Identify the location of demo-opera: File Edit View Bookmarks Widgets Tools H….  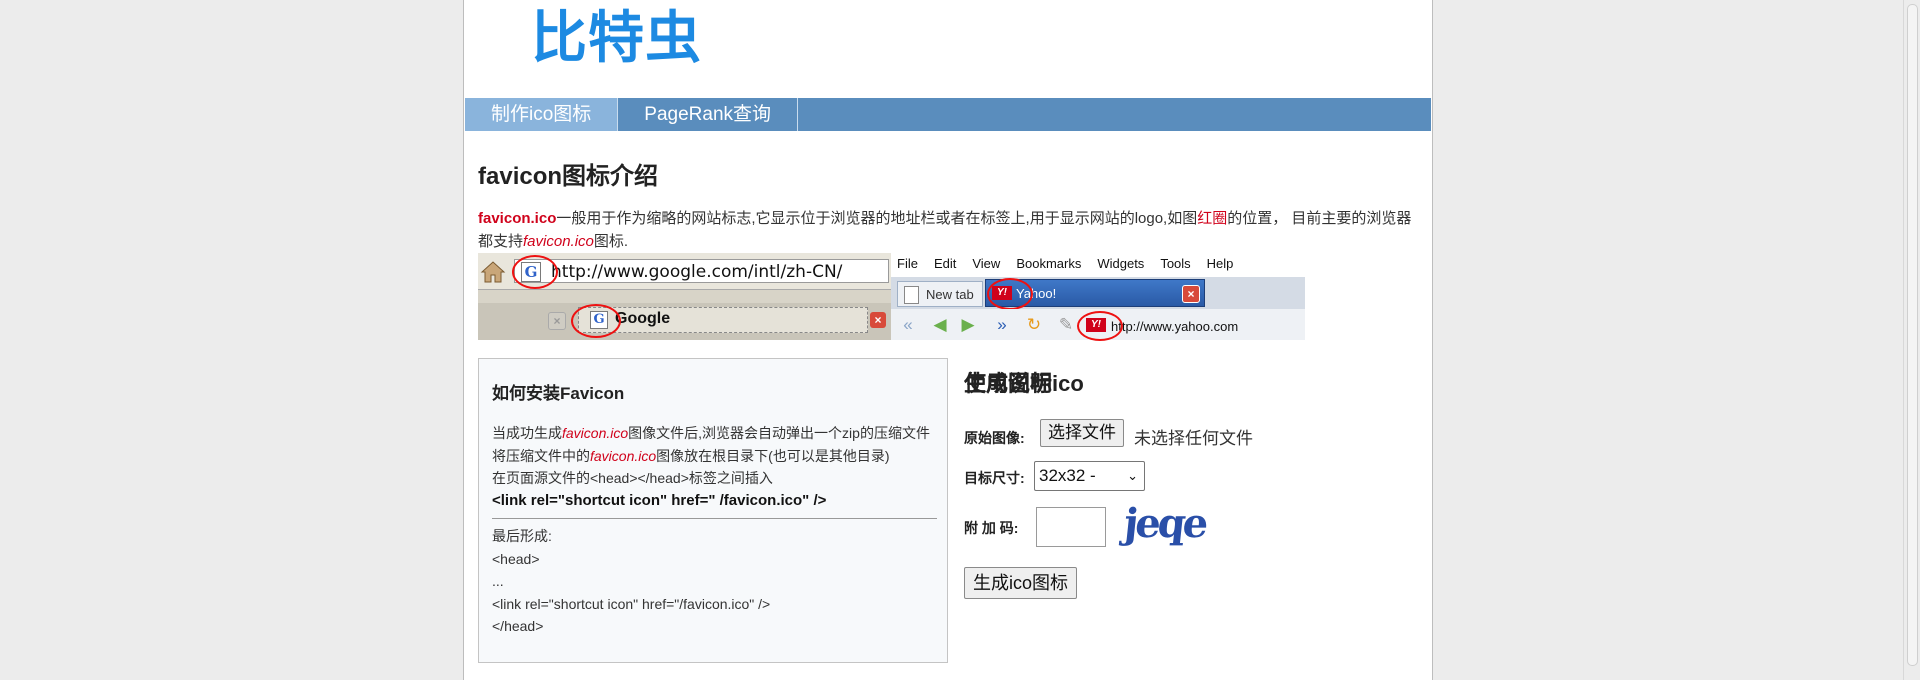
(1098, 297).